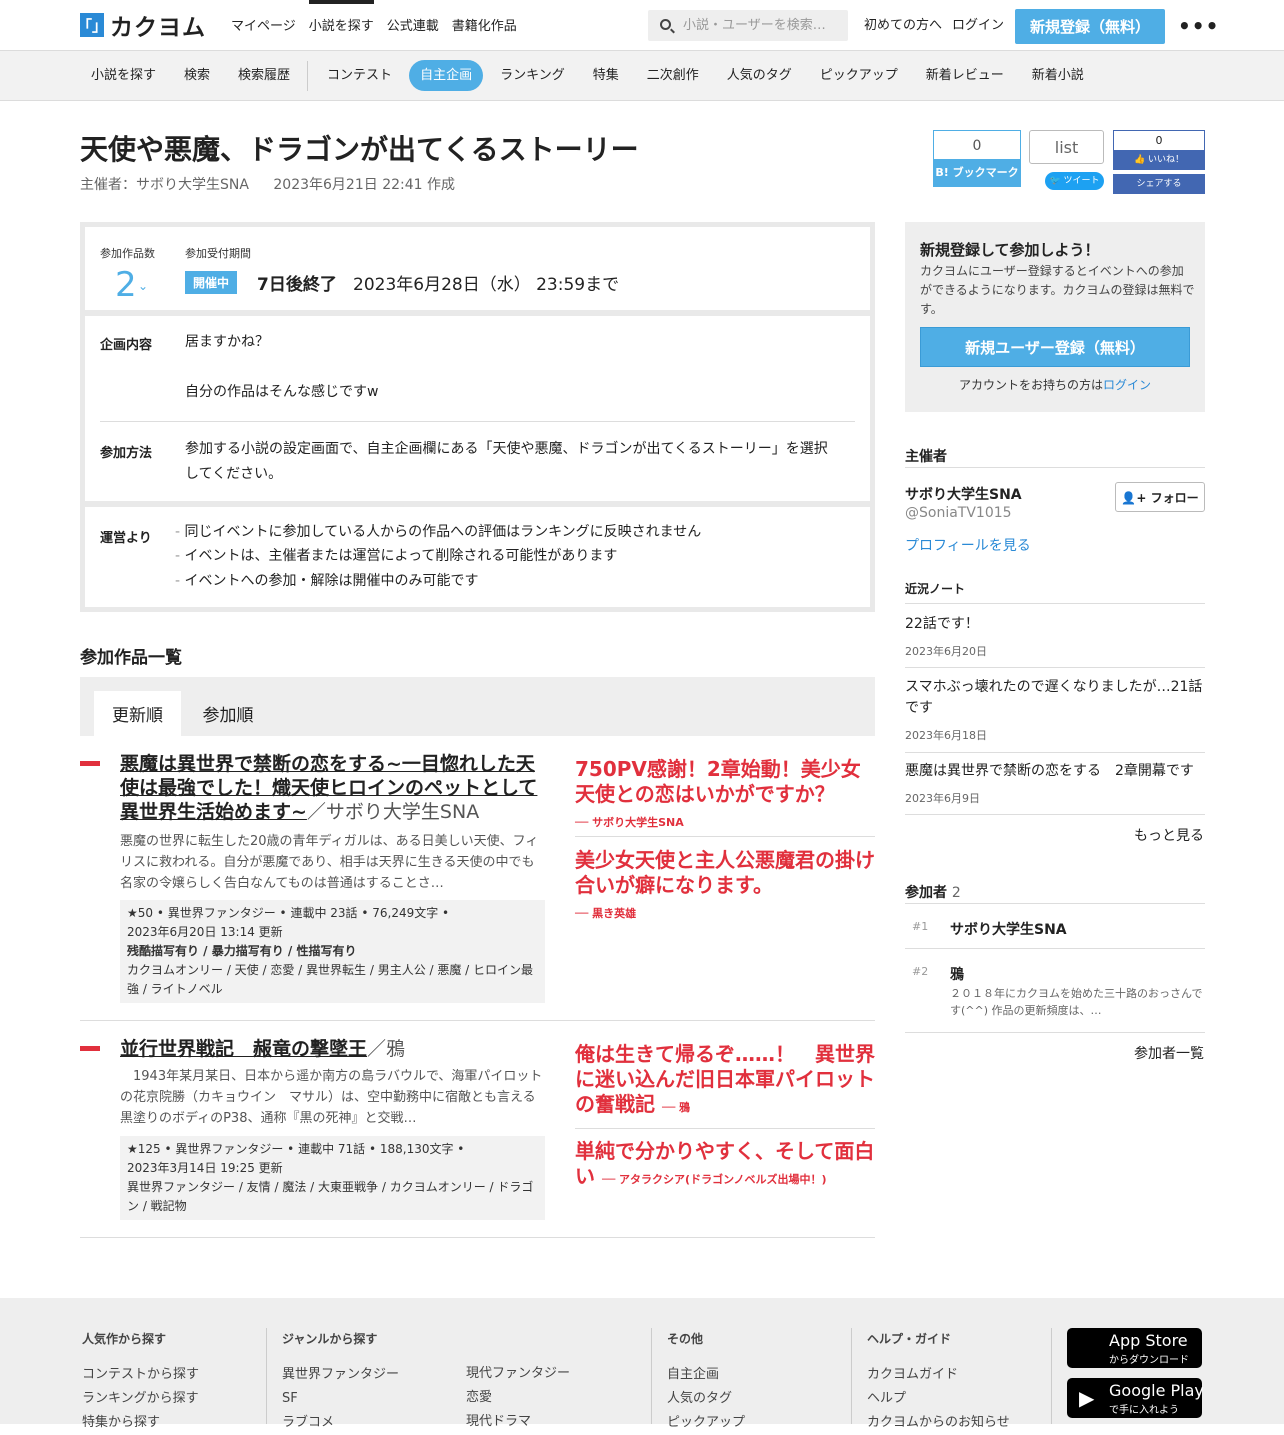 This screenshot has height=1435, width=1284. I want to click on footer-link: ピックアップ, so click(706, 1423).